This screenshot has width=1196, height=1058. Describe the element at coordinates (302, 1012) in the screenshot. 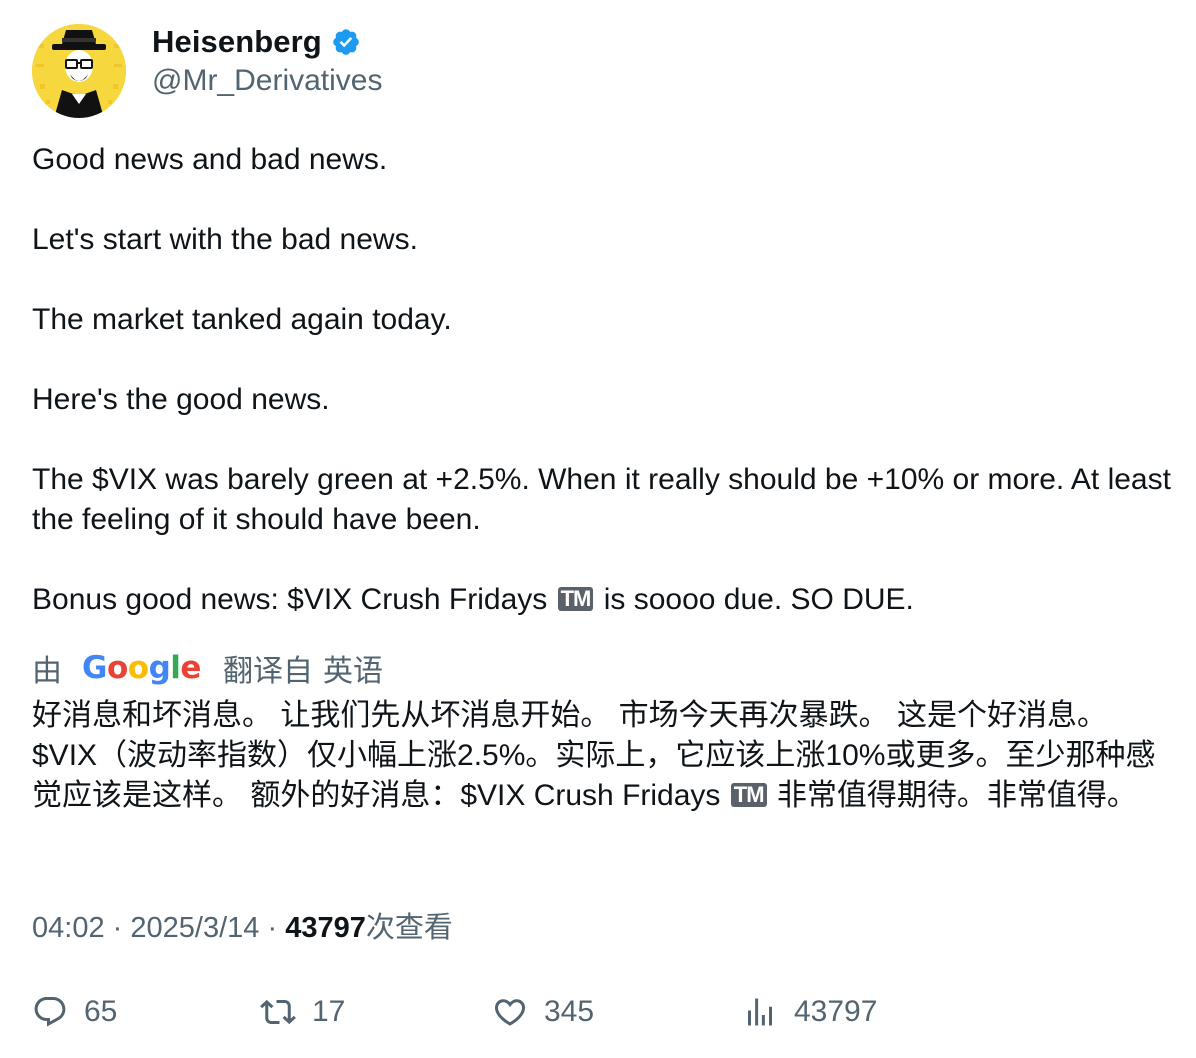

I see `retweet-button: 17` at that location.